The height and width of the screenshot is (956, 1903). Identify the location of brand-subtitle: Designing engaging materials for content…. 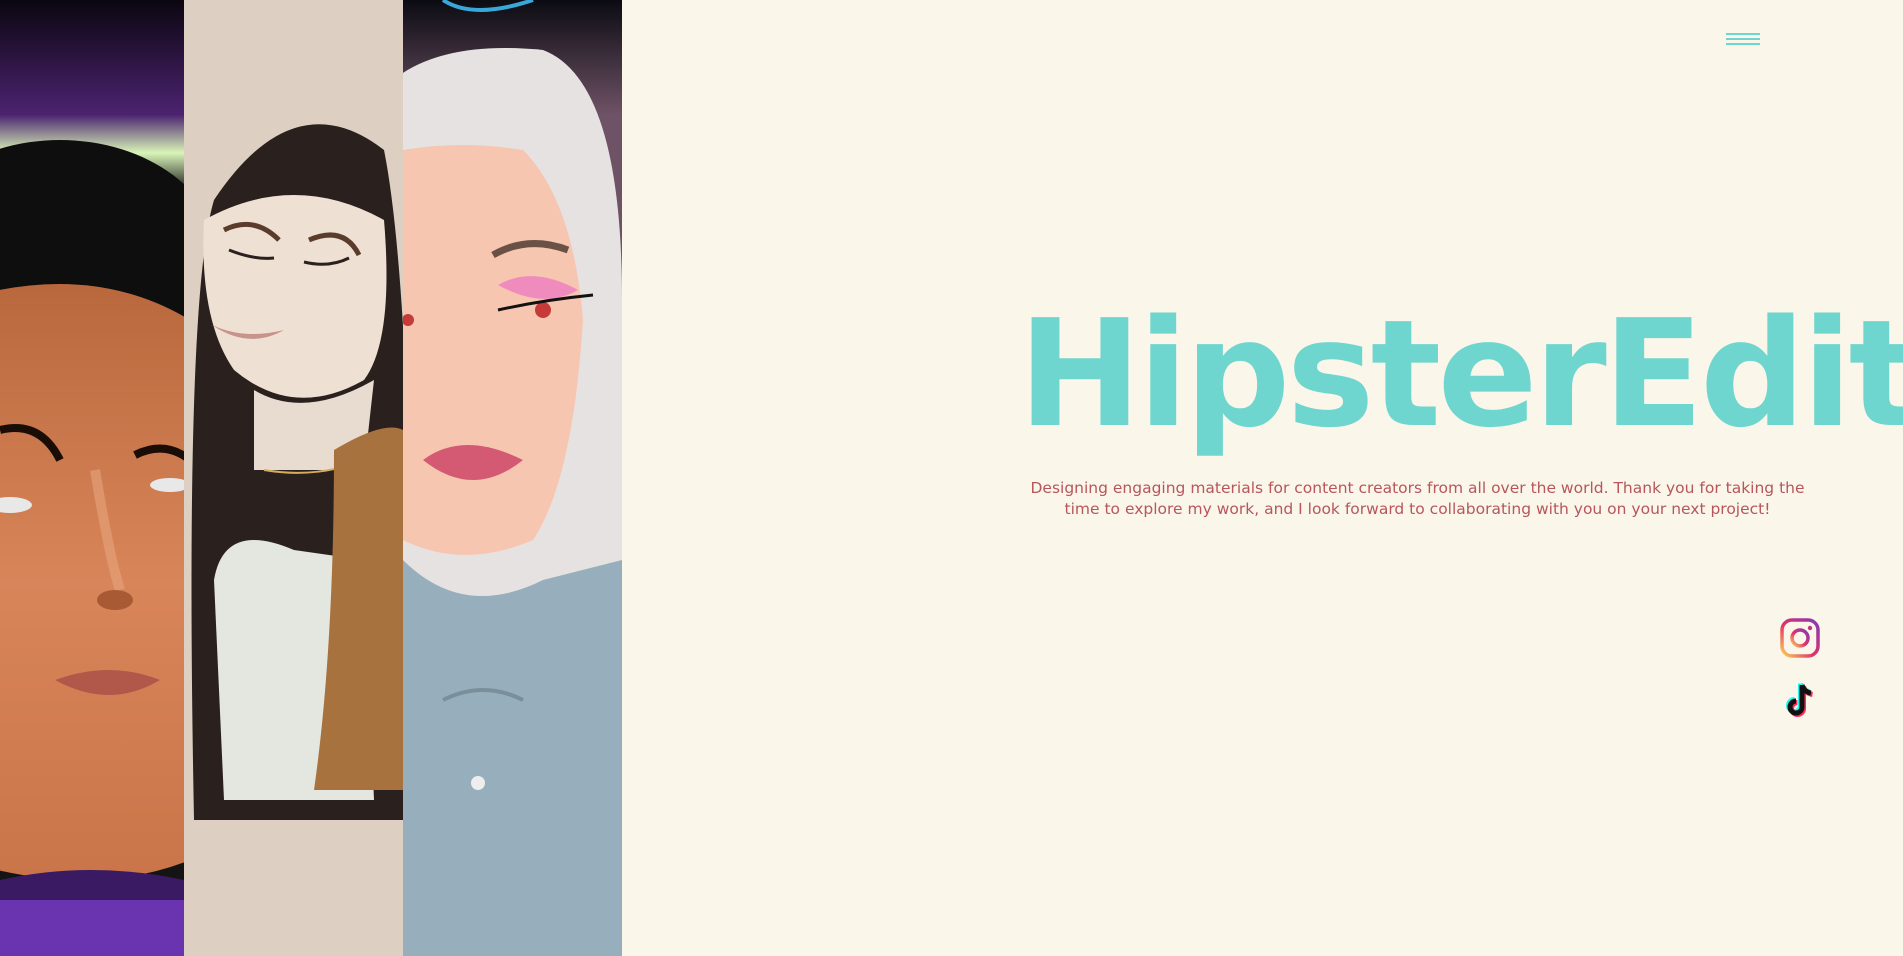
(1417, 498).